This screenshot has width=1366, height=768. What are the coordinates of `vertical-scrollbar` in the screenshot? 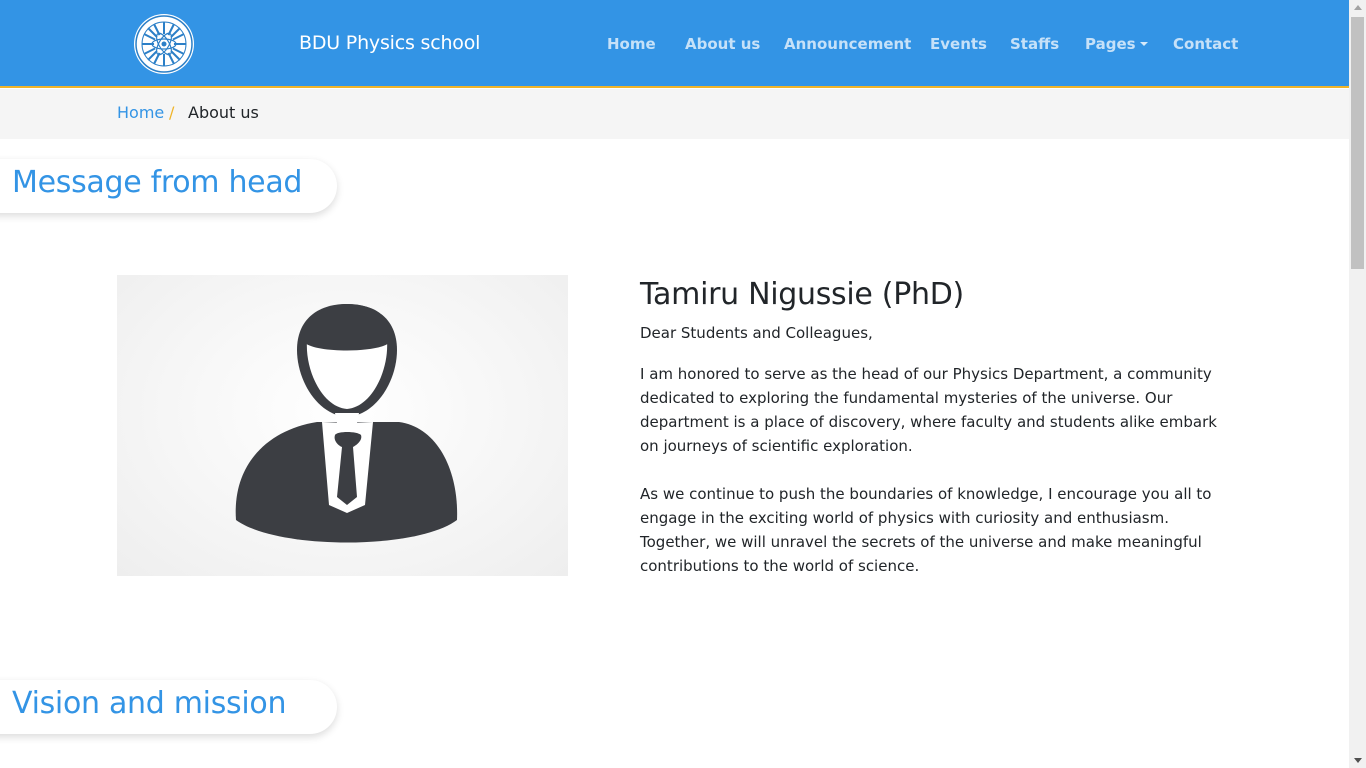 It's located at (1357, 384).